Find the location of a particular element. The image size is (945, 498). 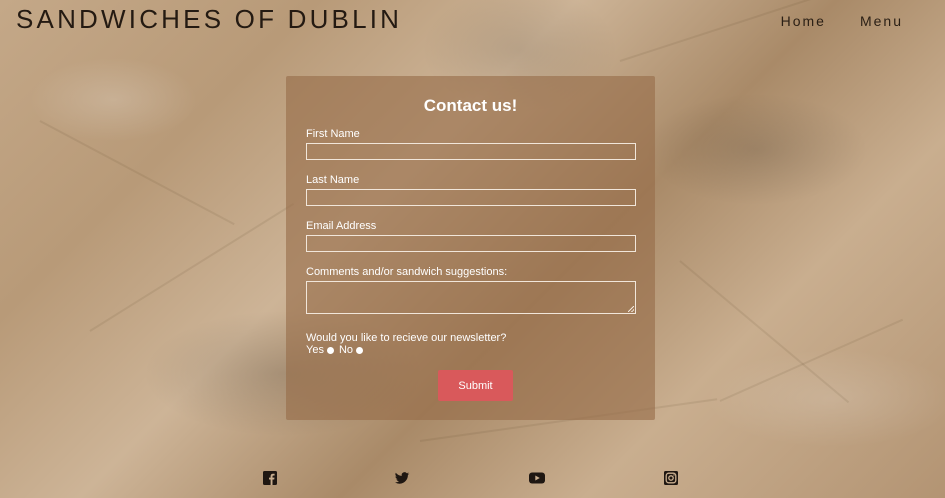

comments-label: Comments and/or sandwich suggestions: is located at coordinates (407, 272).